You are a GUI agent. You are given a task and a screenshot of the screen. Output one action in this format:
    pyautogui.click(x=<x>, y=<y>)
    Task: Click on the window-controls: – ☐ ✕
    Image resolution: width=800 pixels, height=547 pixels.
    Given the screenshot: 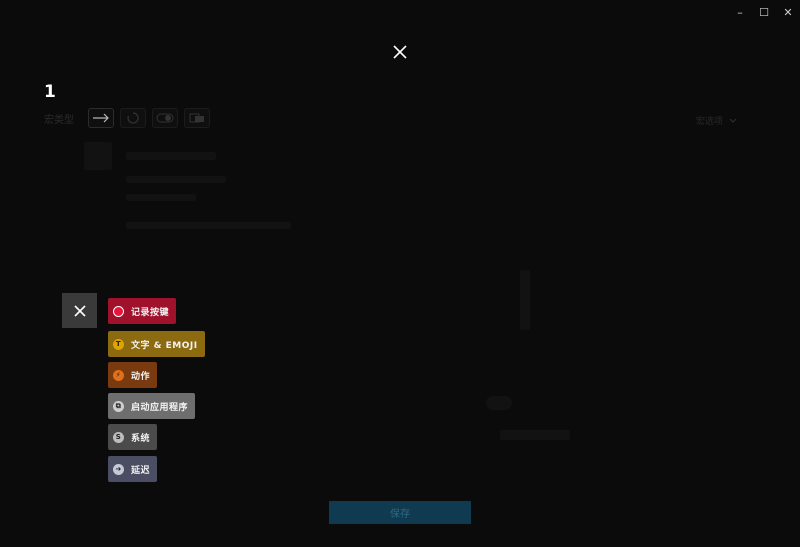 What is the action you would take?
    pyautogui.click(x=764, y=12)
    